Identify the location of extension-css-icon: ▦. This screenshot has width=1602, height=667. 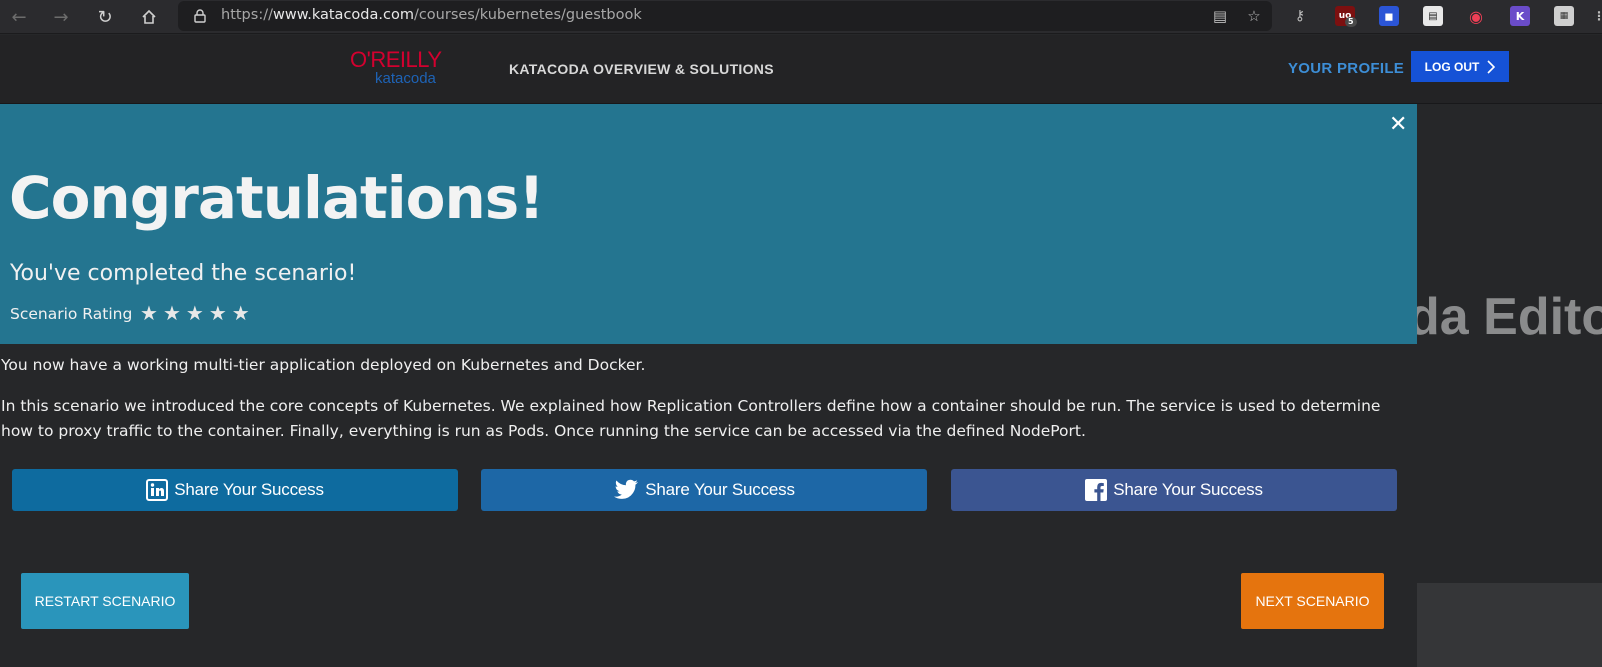
(1564, 16).